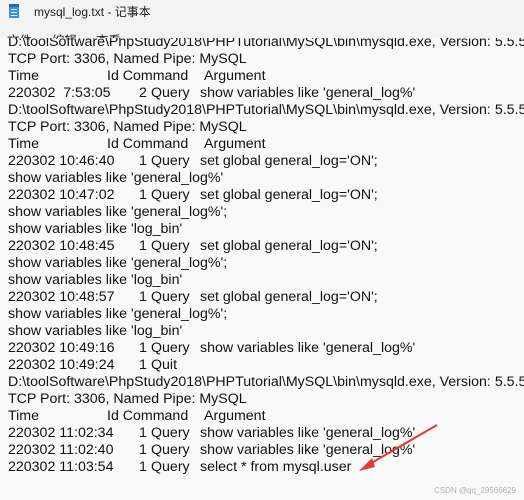 The width and height of the screenshot is (524, 500). What do you see at coordinates (61, 161) in the screenshot?
I see `entry-time: 220302 10:46:40` at bounding box center [61, 161].